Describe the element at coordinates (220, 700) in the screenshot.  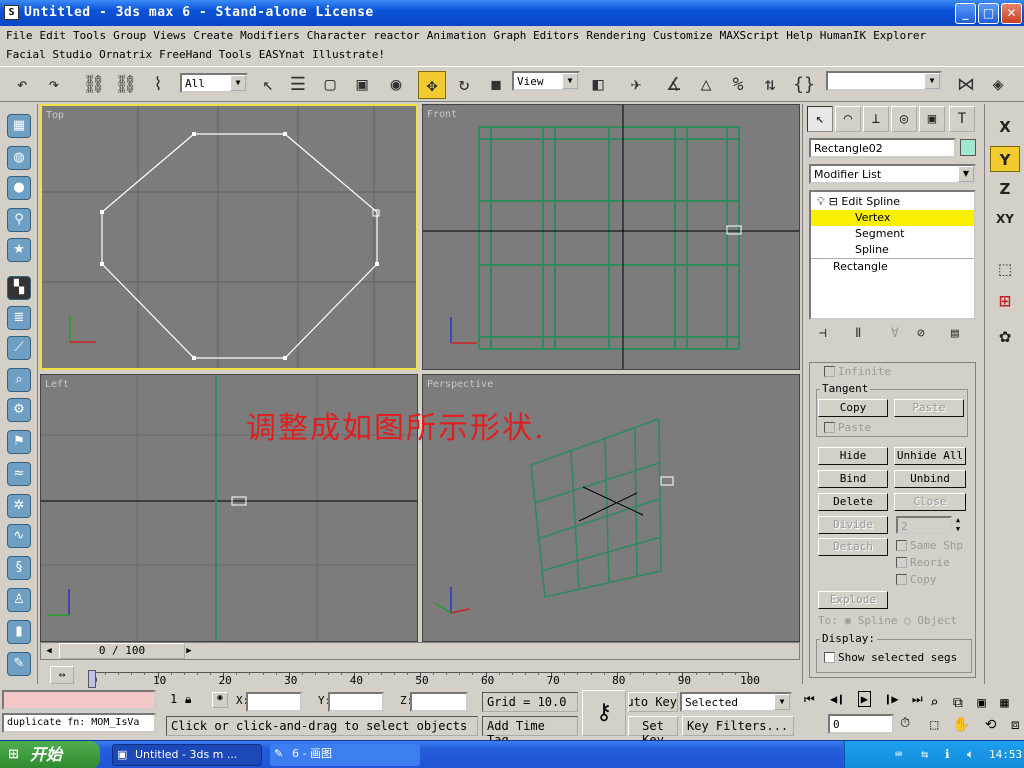
I see `absolute-mode-icon: ◉` at that location.